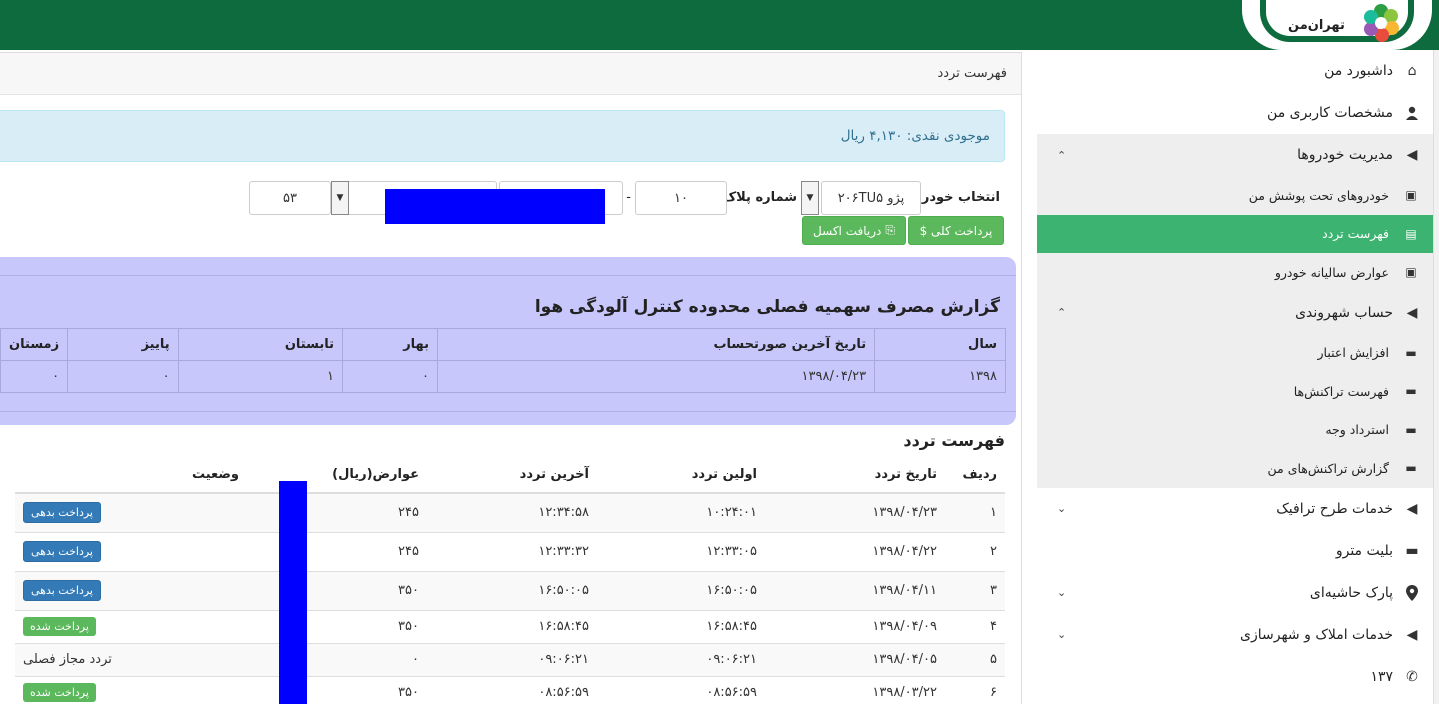 Image resolution: width=1439 pixels, height=704 pixels. I want to click on pay-all-button: پرداخت کلی $, so click(956, 230).